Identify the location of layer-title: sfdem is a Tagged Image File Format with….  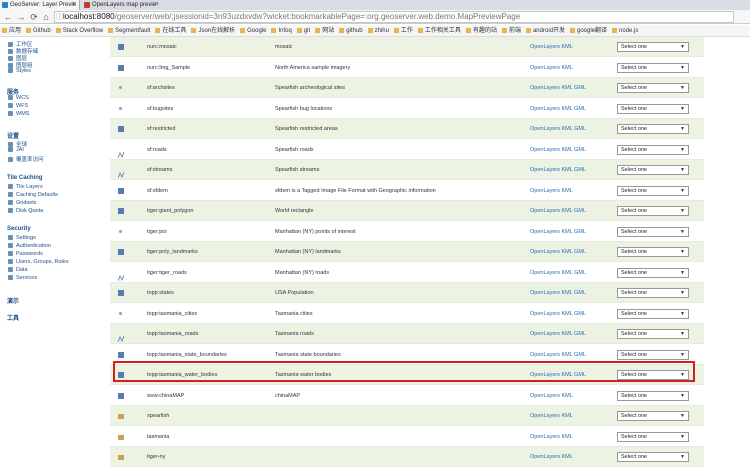
(355, 190).